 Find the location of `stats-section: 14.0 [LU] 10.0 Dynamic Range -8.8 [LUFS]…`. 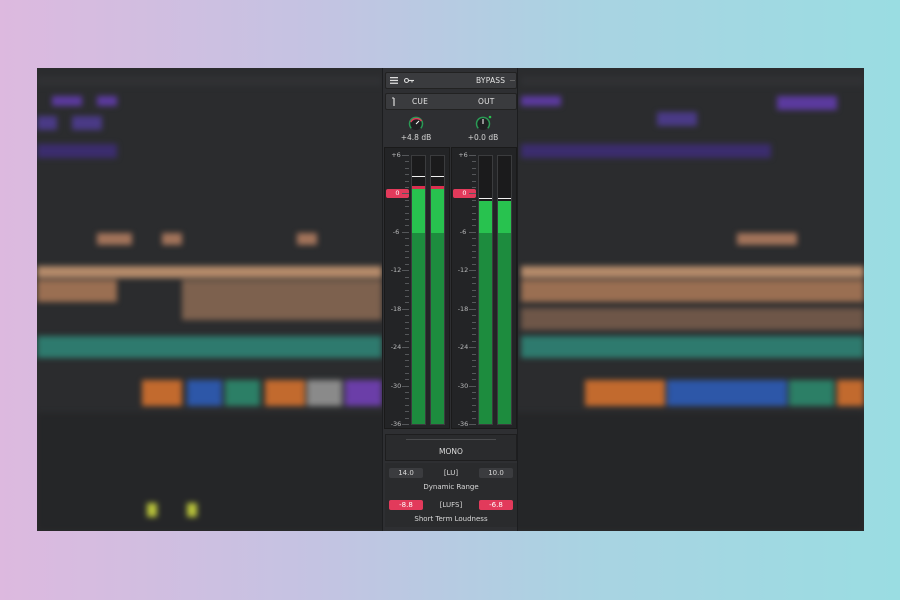

stats-section: 14.0 [LU] 10.0 Dynamic Range -8.8 [LUFS]… is located at coordinates (451, 495).